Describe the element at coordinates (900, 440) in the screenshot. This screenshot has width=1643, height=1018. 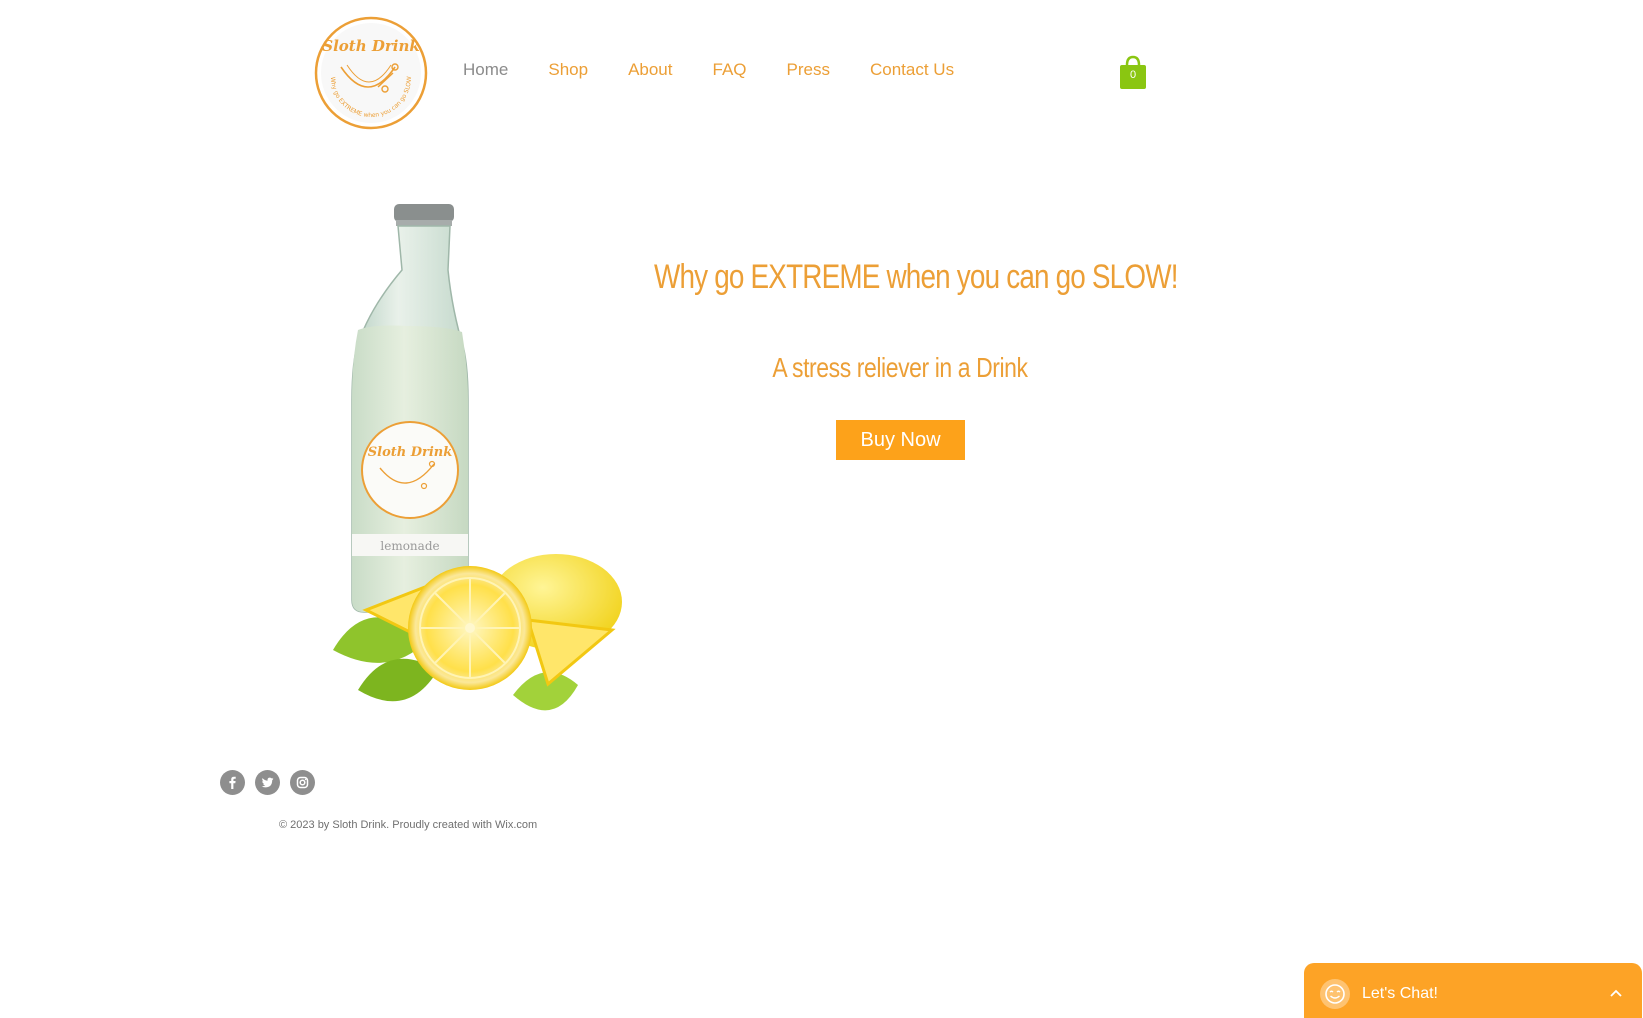
I see `buy-now-button: Buy Now` at that location.